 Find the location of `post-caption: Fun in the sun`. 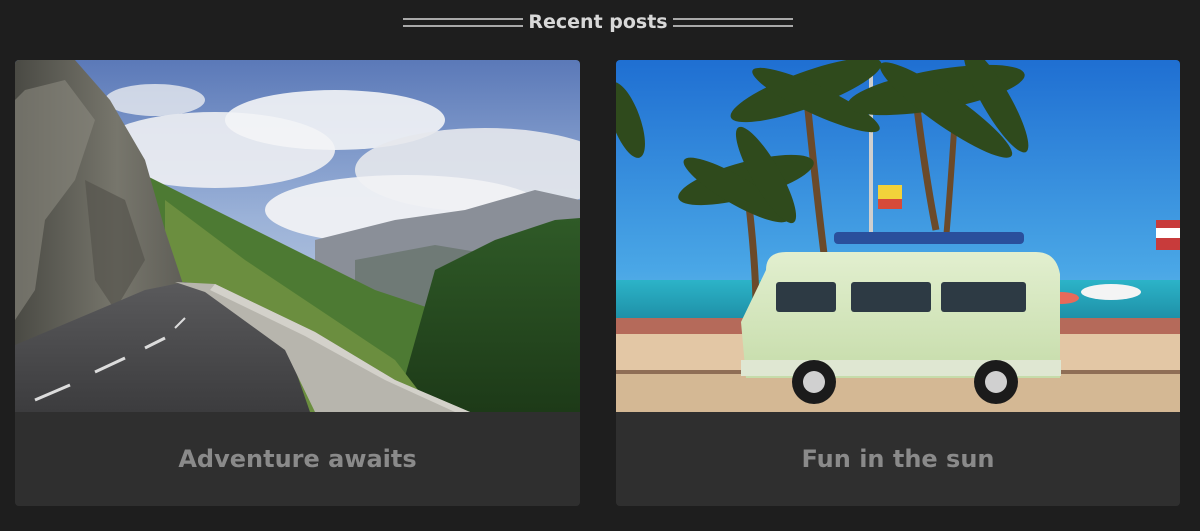

post-caption: Fun in the sun is located at coordinates (898, 459).